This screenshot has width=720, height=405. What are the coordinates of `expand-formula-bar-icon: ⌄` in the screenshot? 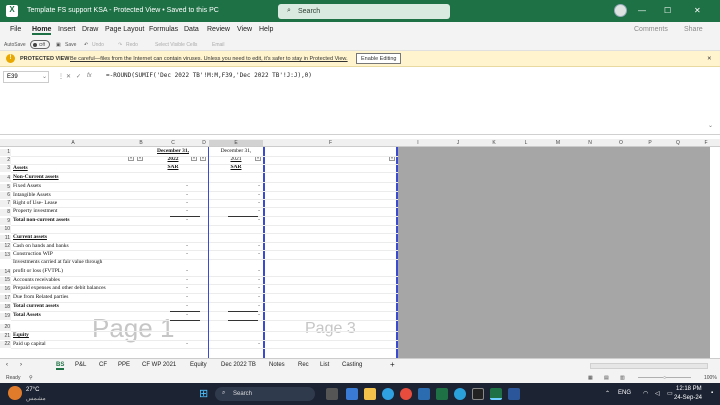 It's located at (710, 125).